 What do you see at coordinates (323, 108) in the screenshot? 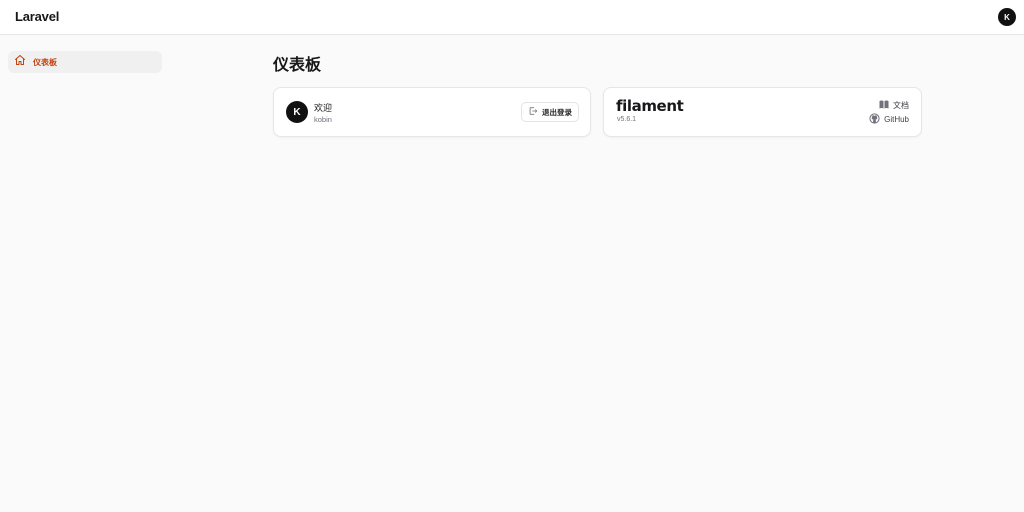
I see `welcome-title: 欢迎` at bounding box center [323, 108].